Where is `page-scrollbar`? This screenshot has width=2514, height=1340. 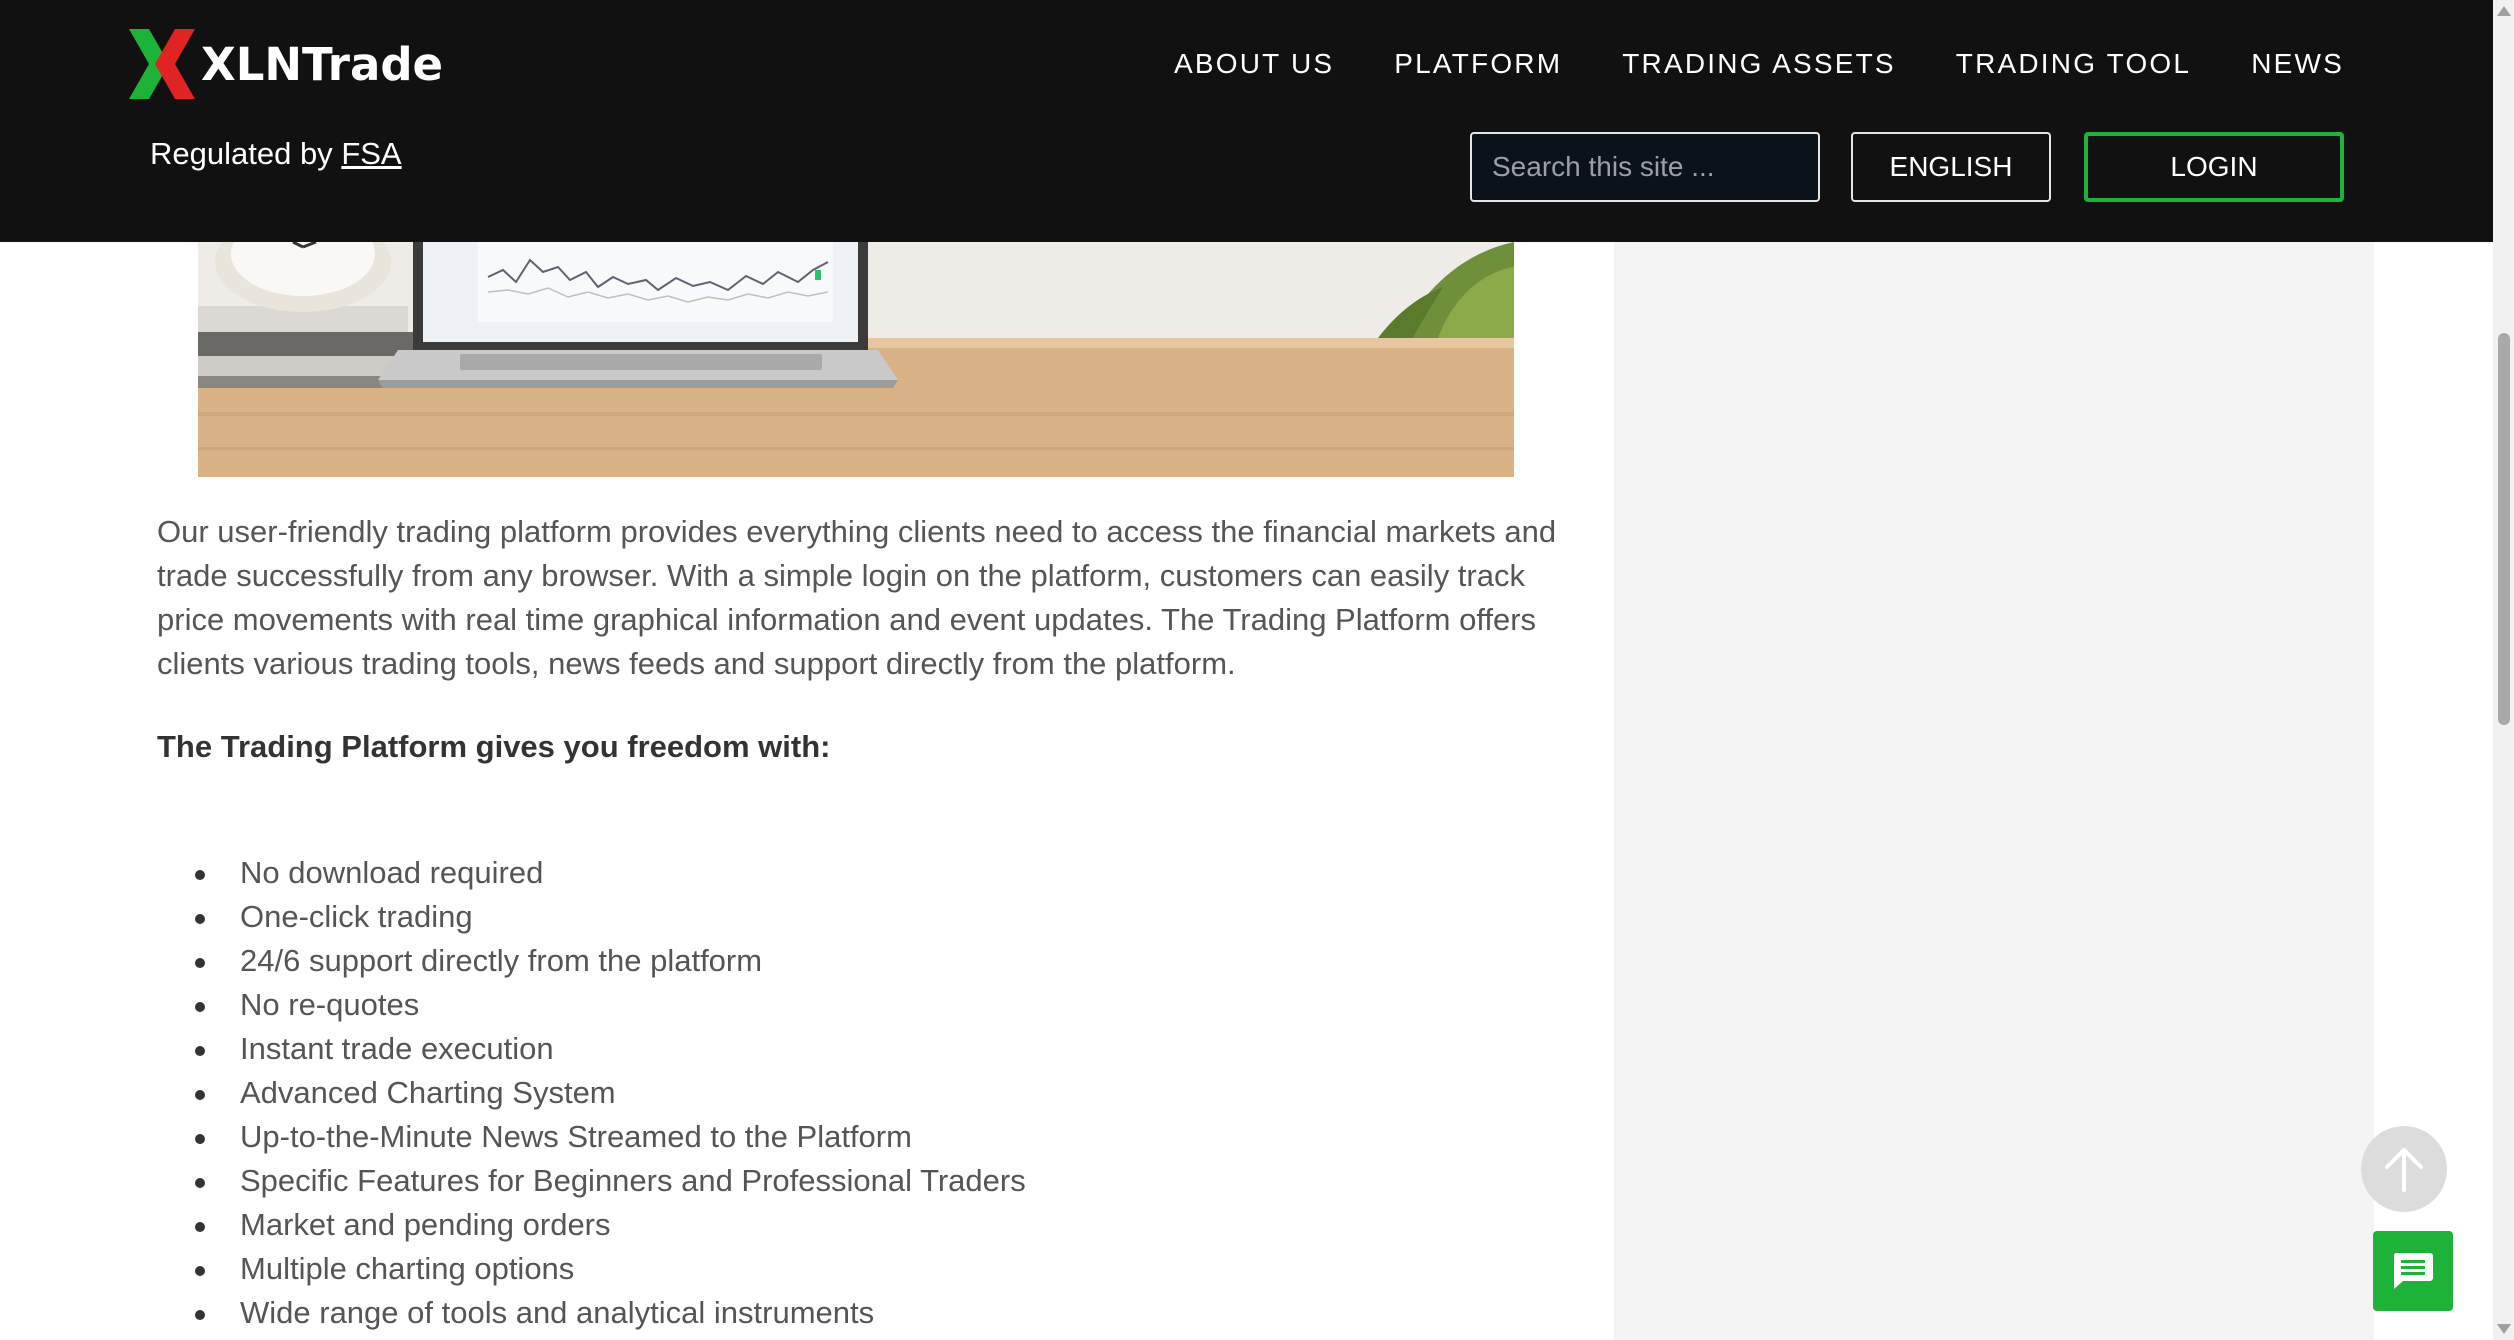
page-scrollbar is located at coordinates (2503, 670).